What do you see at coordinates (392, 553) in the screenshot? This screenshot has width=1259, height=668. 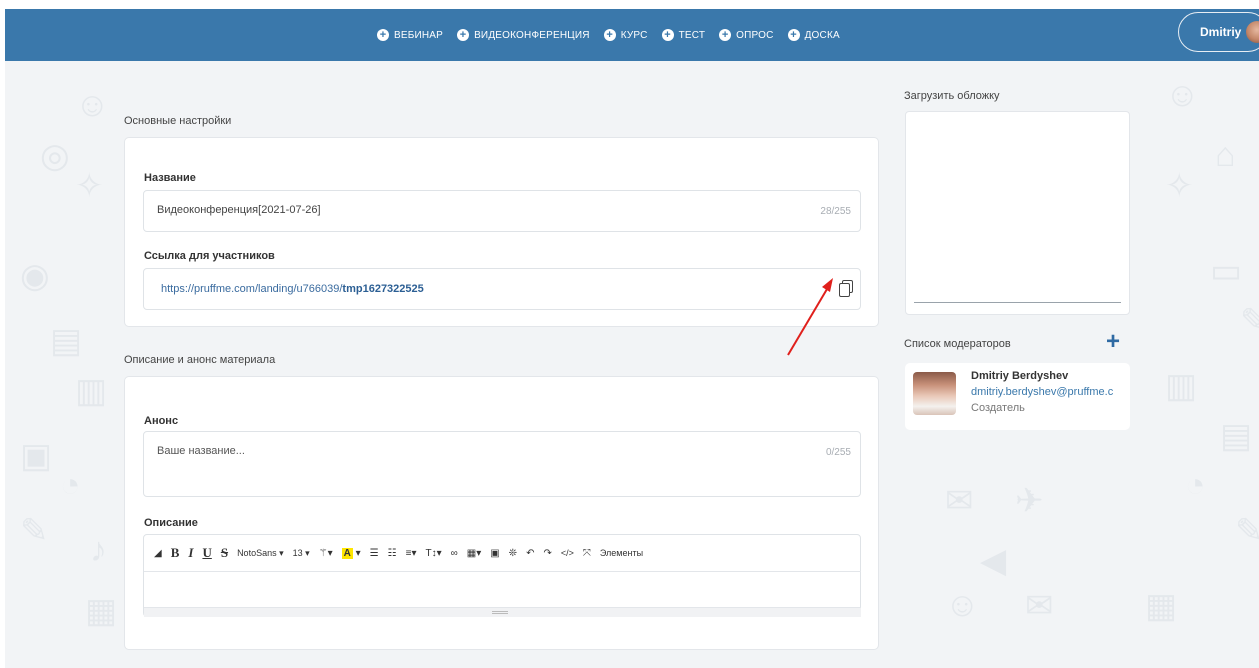 I see `numbered-list-icon: ☷` at bounding box center [392, 553].